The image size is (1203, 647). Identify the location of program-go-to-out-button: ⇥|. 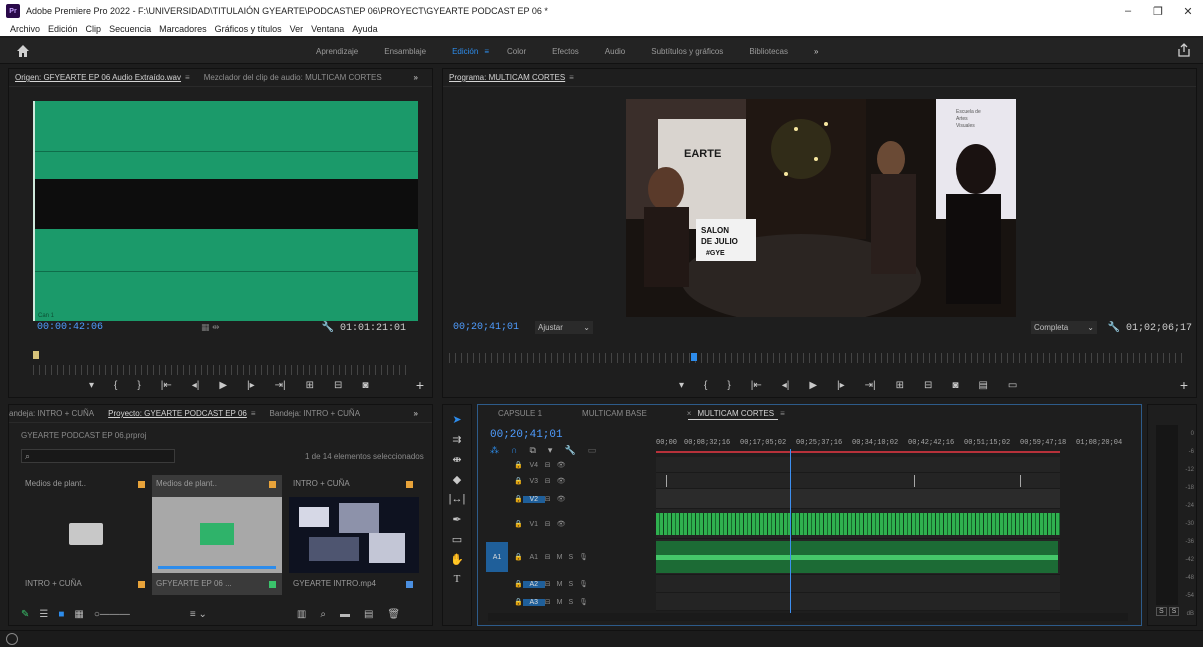
(870, 385).